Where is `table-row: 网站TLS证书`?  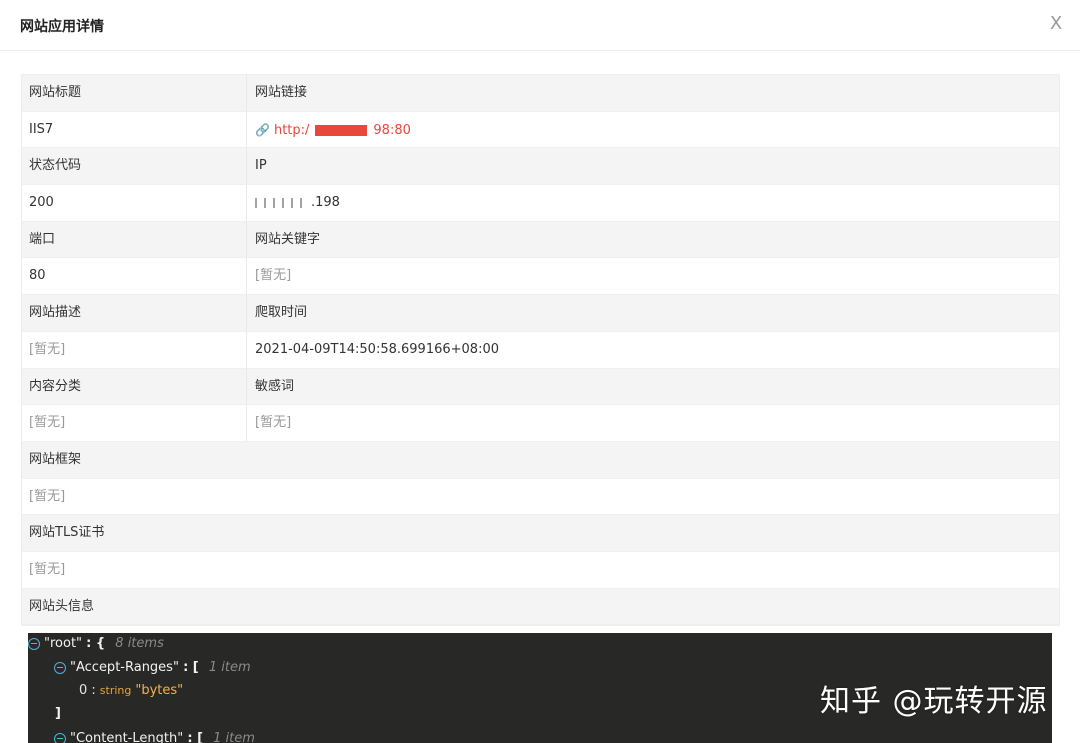 table-row: 网站TLS证书 is located at coordinates (540, 533).